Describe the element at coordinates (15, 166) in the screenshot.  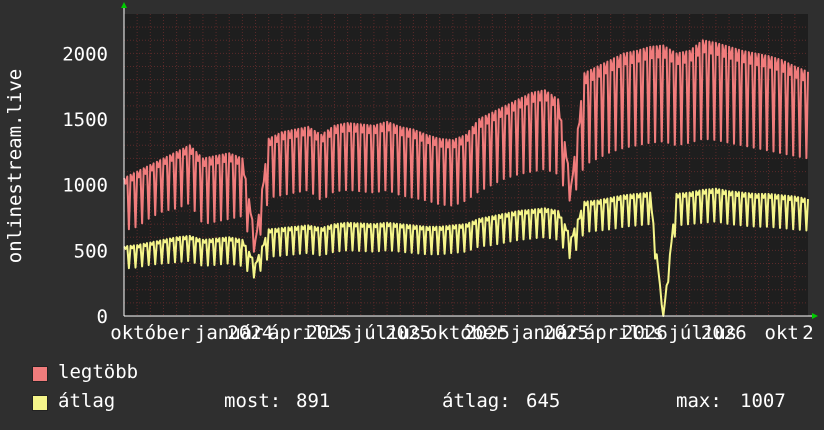
I see `y-axis-label: onlinestream.live` at that location.